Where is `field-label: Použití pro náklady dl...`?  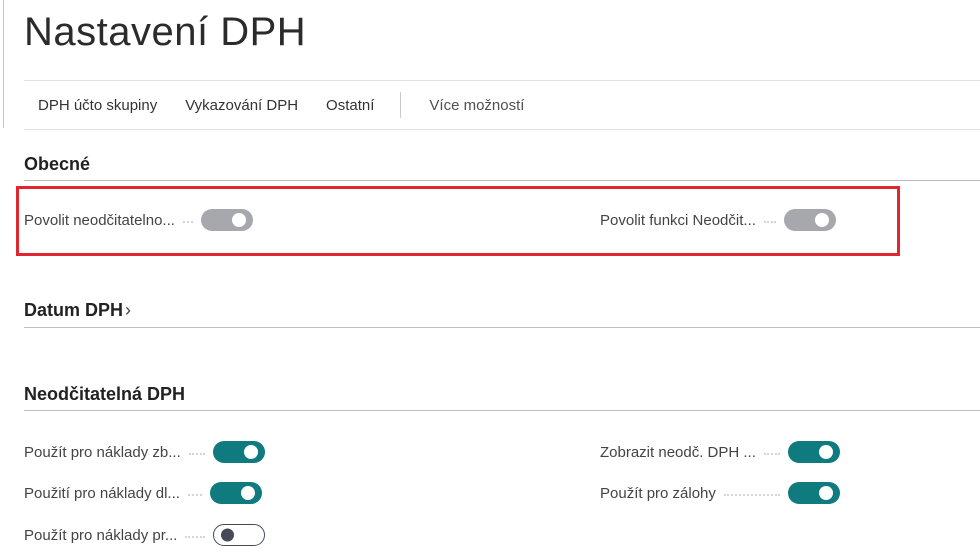
field-label: Použití pro náklady dl... is located at coordinates (102, 493).